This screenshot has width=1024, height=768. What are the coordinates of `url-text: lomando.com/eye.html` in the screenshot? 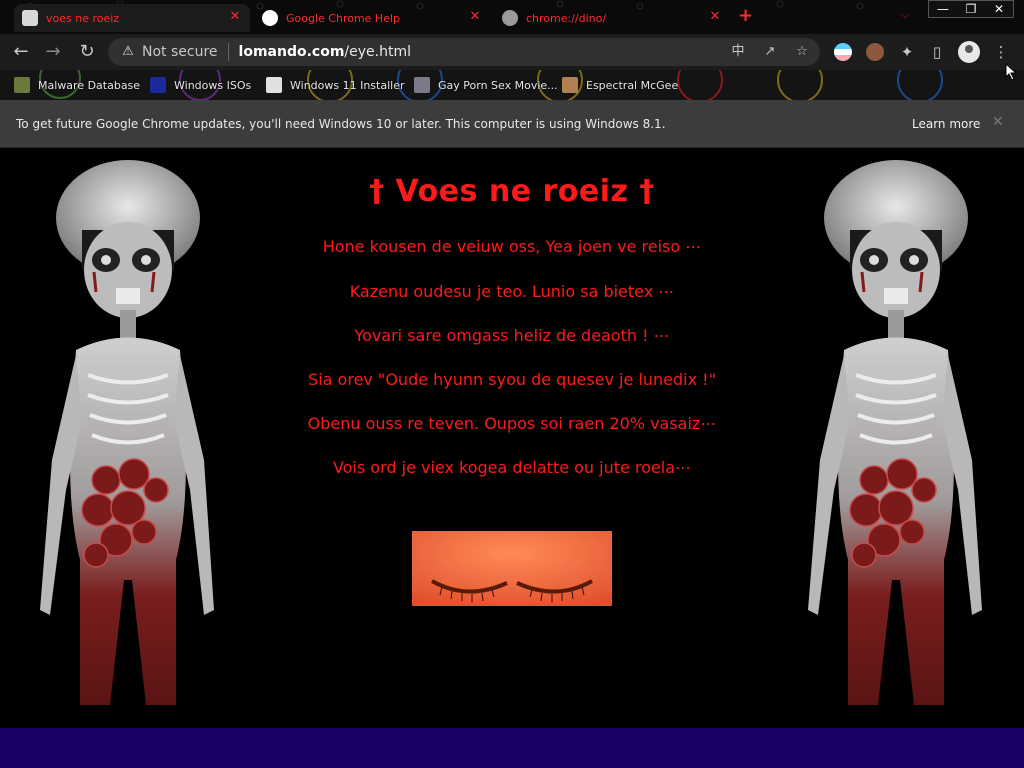 It's located at (325, 52).